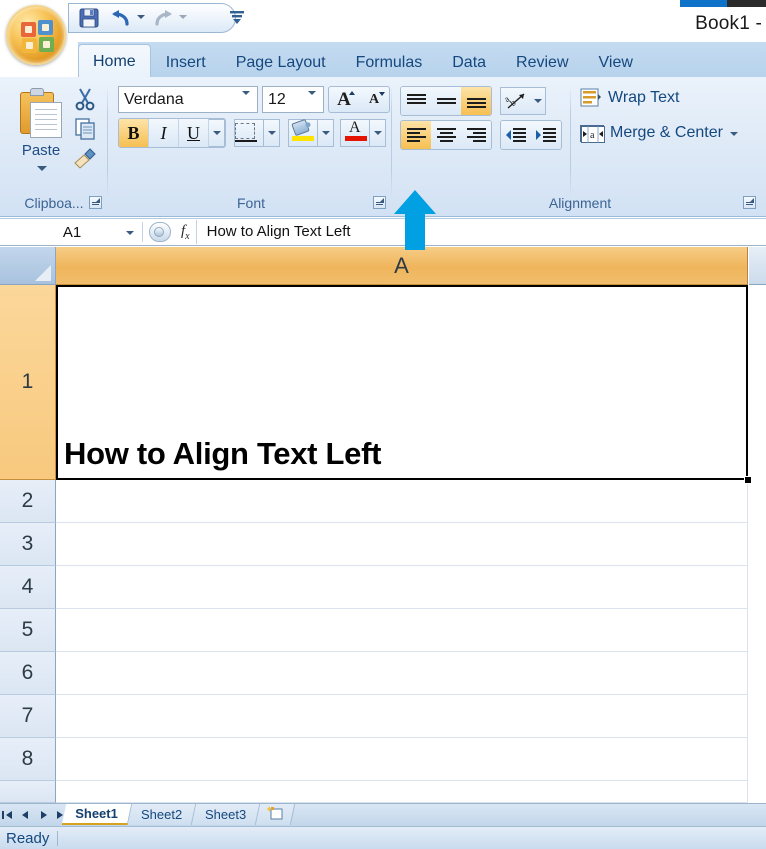  I want to click on font-name-input: Verdana, so click(188, 99).